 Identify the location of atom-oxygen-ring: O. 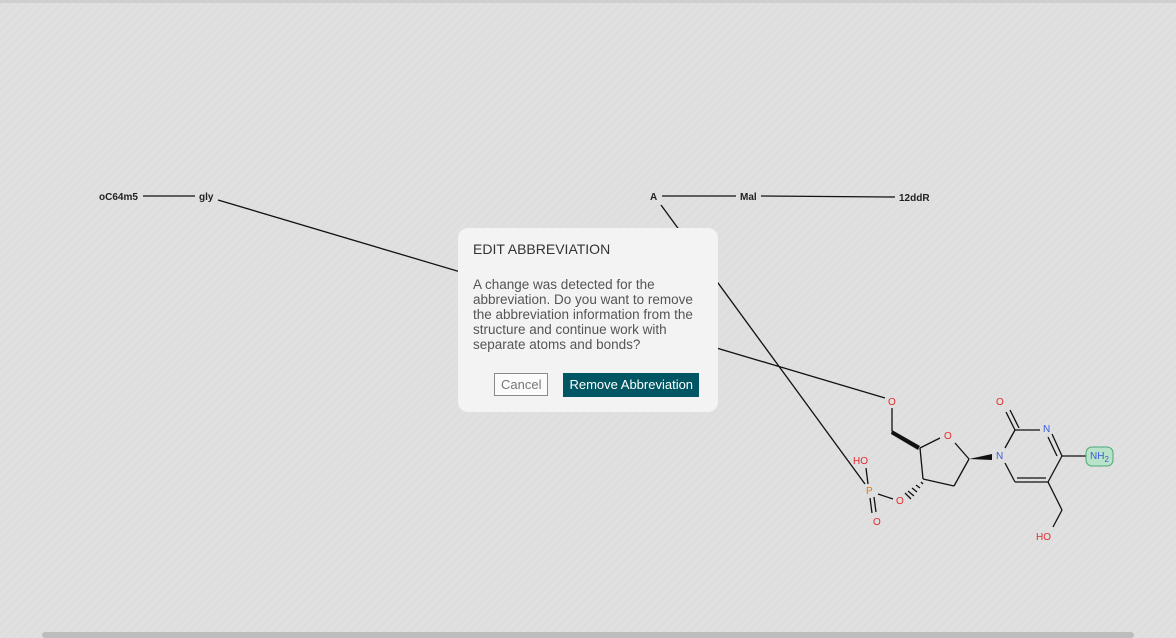
(948, 436).